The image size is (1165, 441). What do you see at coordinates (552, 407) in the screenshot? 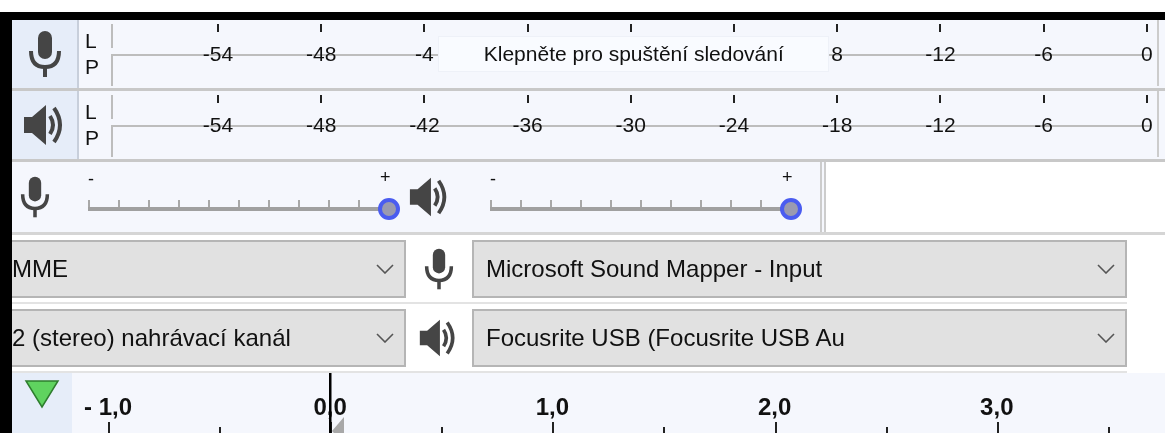
I see `time-label: 1,0` at bounding box center [552, 407].